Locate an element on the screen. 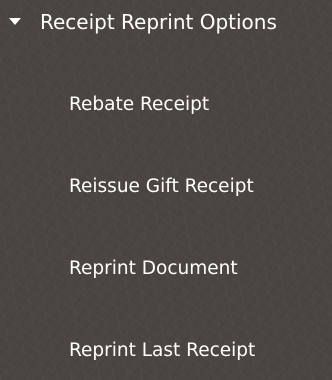 The height and width of the screenshot is (380, 332). menu-item-label: Rebate Receipt is located at coordinates (139, 104).